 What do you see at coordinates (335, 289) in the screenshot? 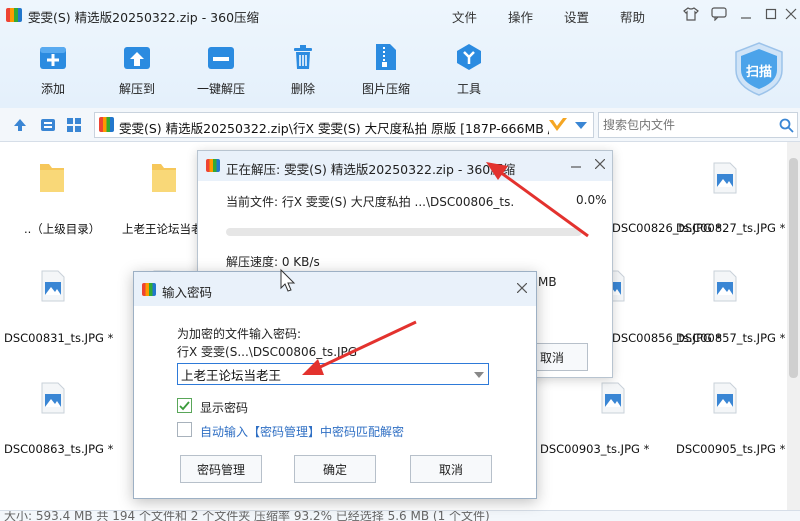
I see `password-dialog-header: 输入密码` at bounding box center [335, 289].